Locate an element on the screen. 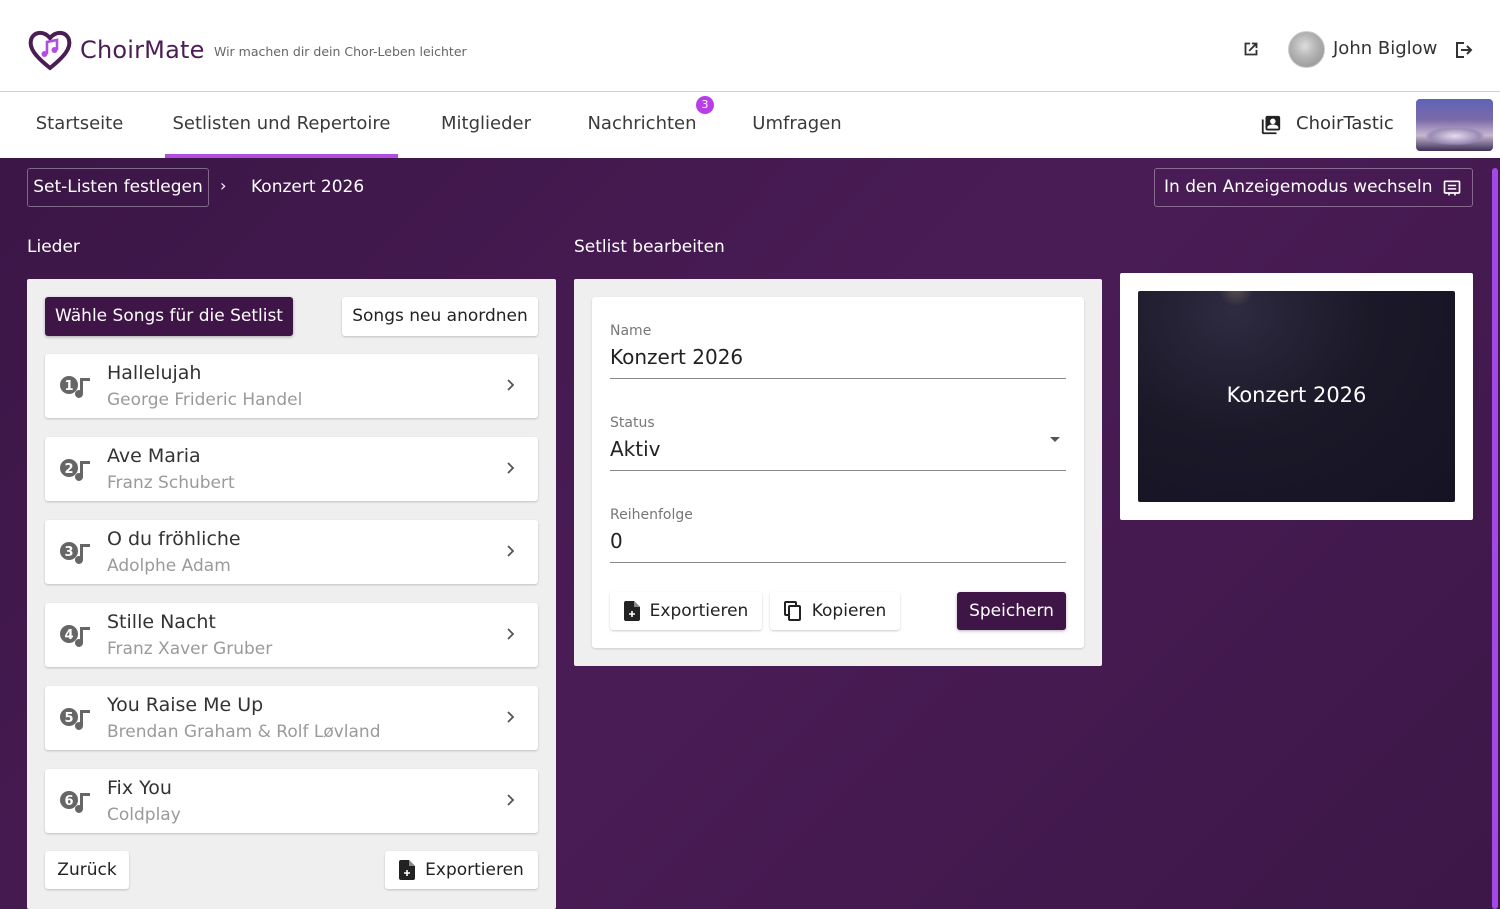  song-number: 4 is located at coordinates (68, 635).